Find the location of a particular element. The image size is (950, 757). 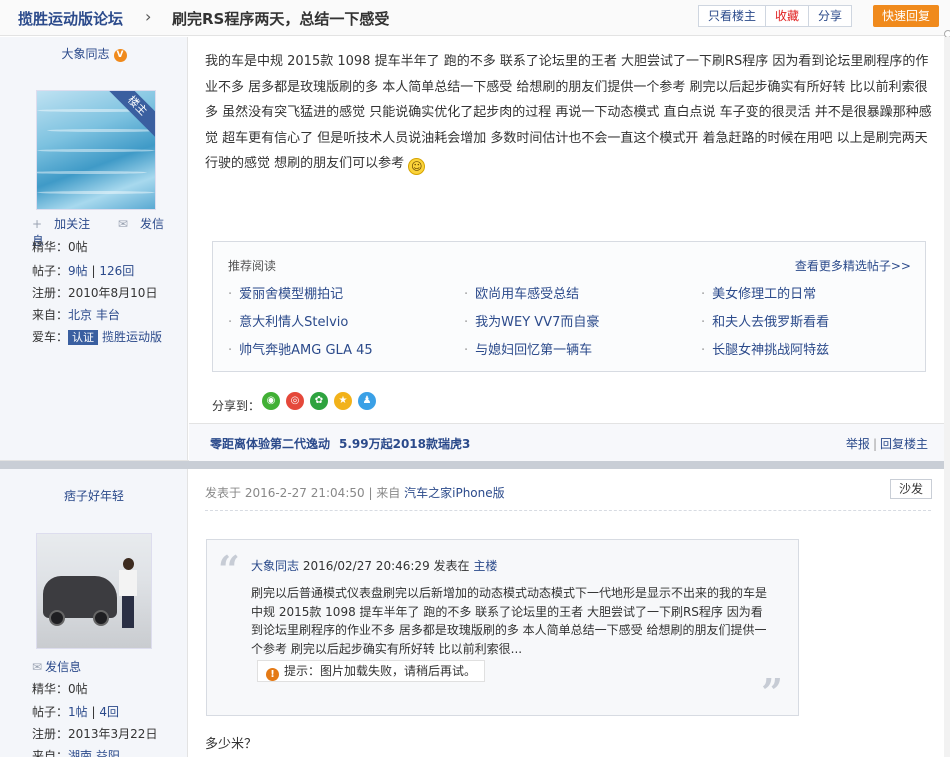

author-name-row: 大象同志 V is located at coordinates (94, 53).